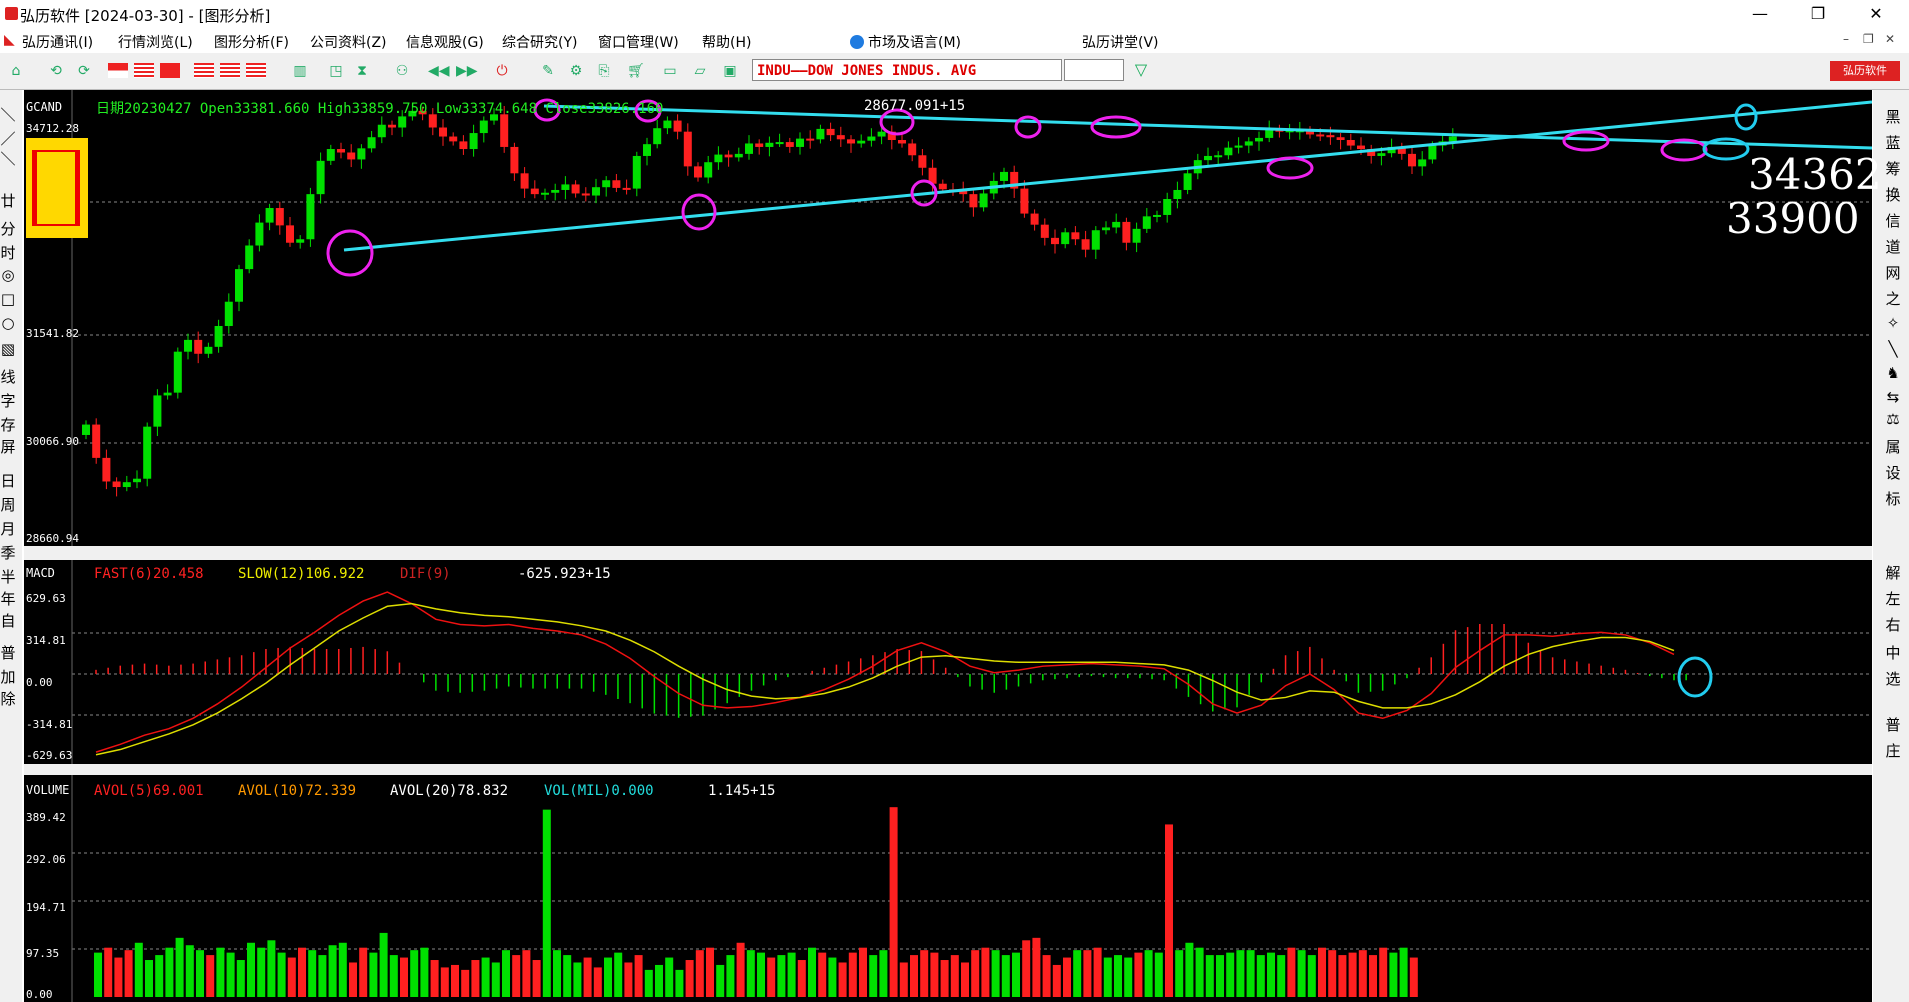 Image resolution: width=1909 pixels, height=1002 pixels. I want to click on right-tool-8: ✧, so click(1893, 323).